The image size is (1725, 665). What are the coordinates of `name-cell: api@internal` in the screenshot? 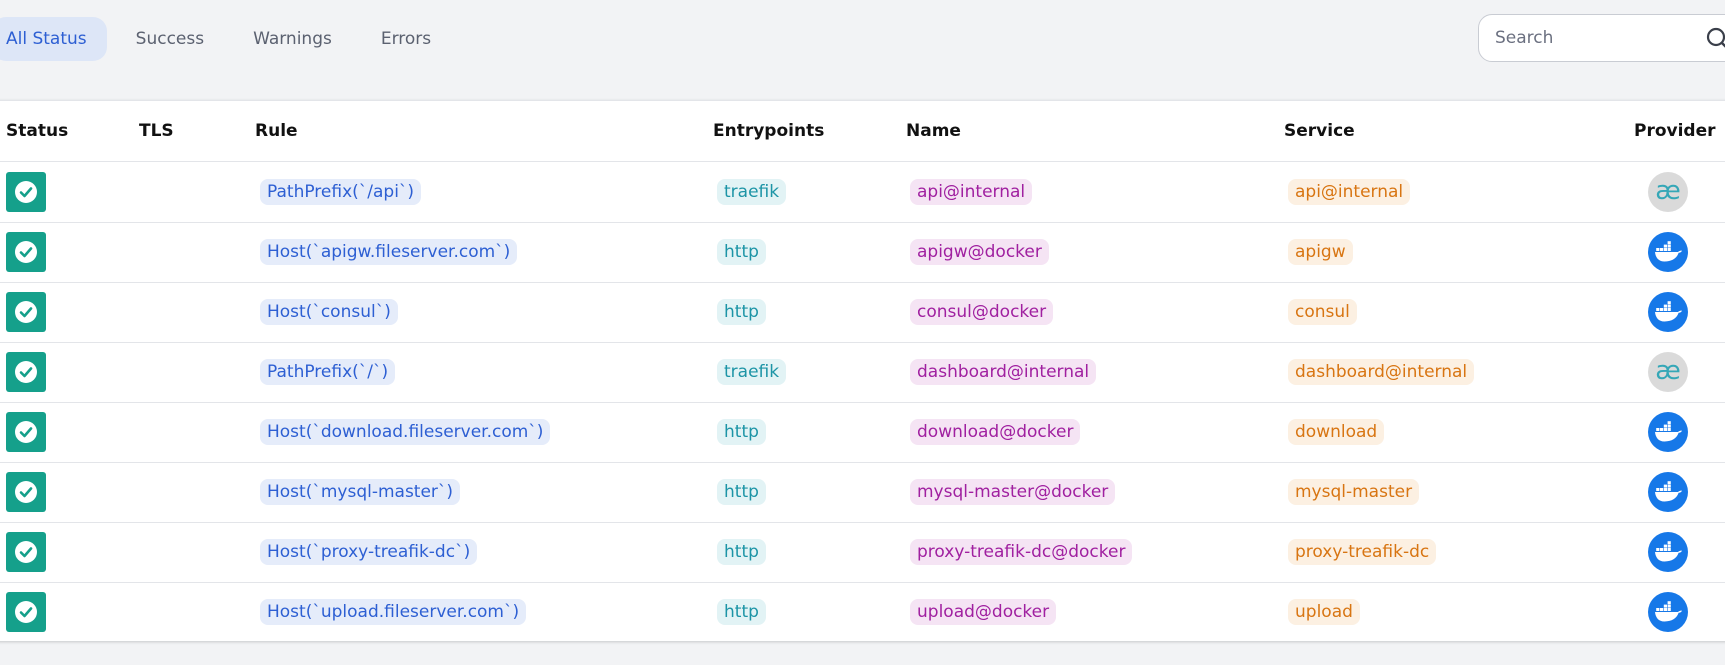 It's located at (971, 192).